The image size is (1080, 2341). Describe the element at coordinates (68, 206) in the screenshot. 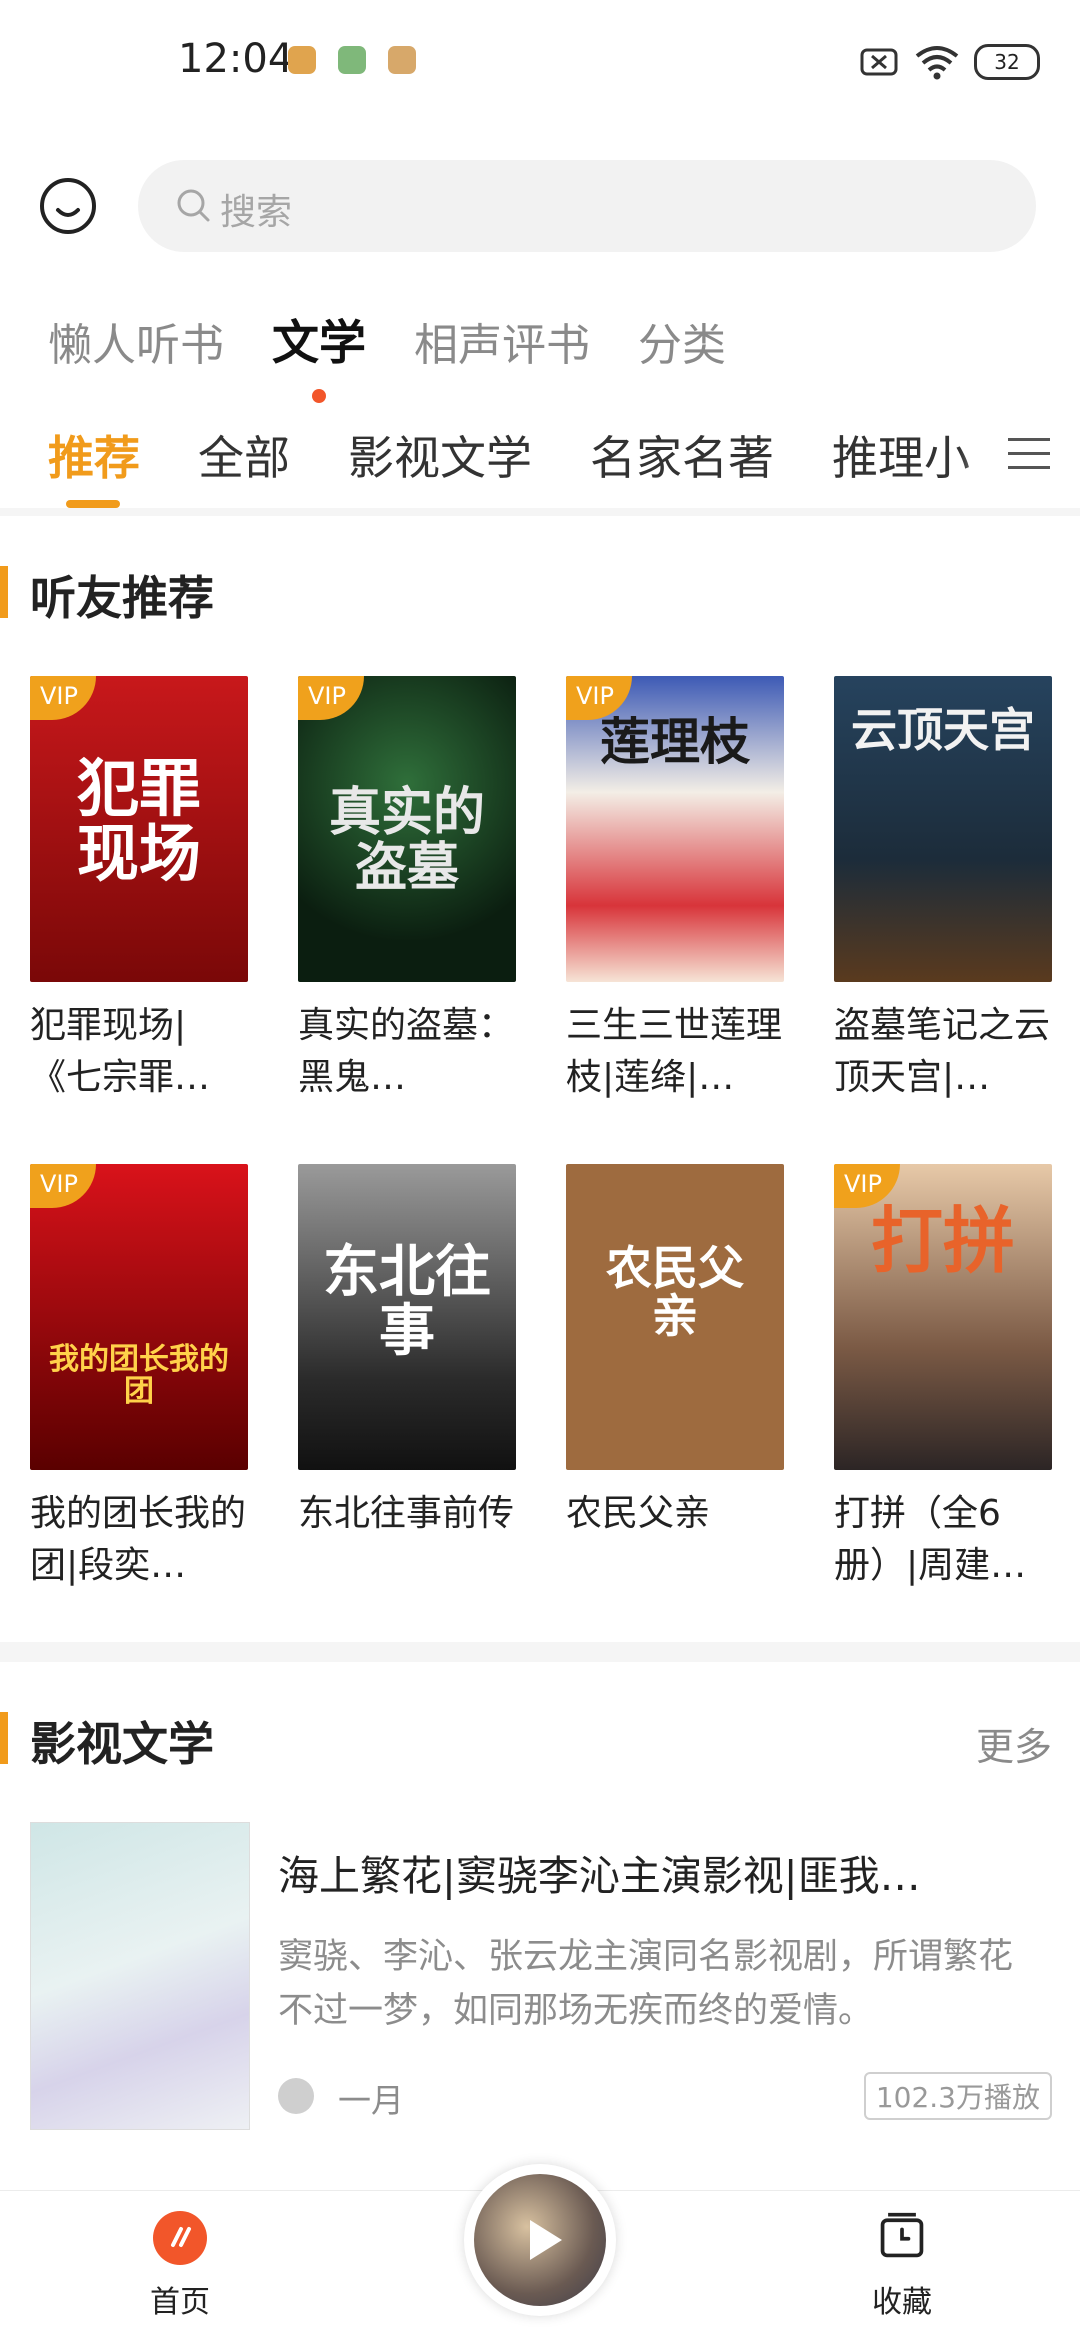

I see `profile-avatar-button` at that location.